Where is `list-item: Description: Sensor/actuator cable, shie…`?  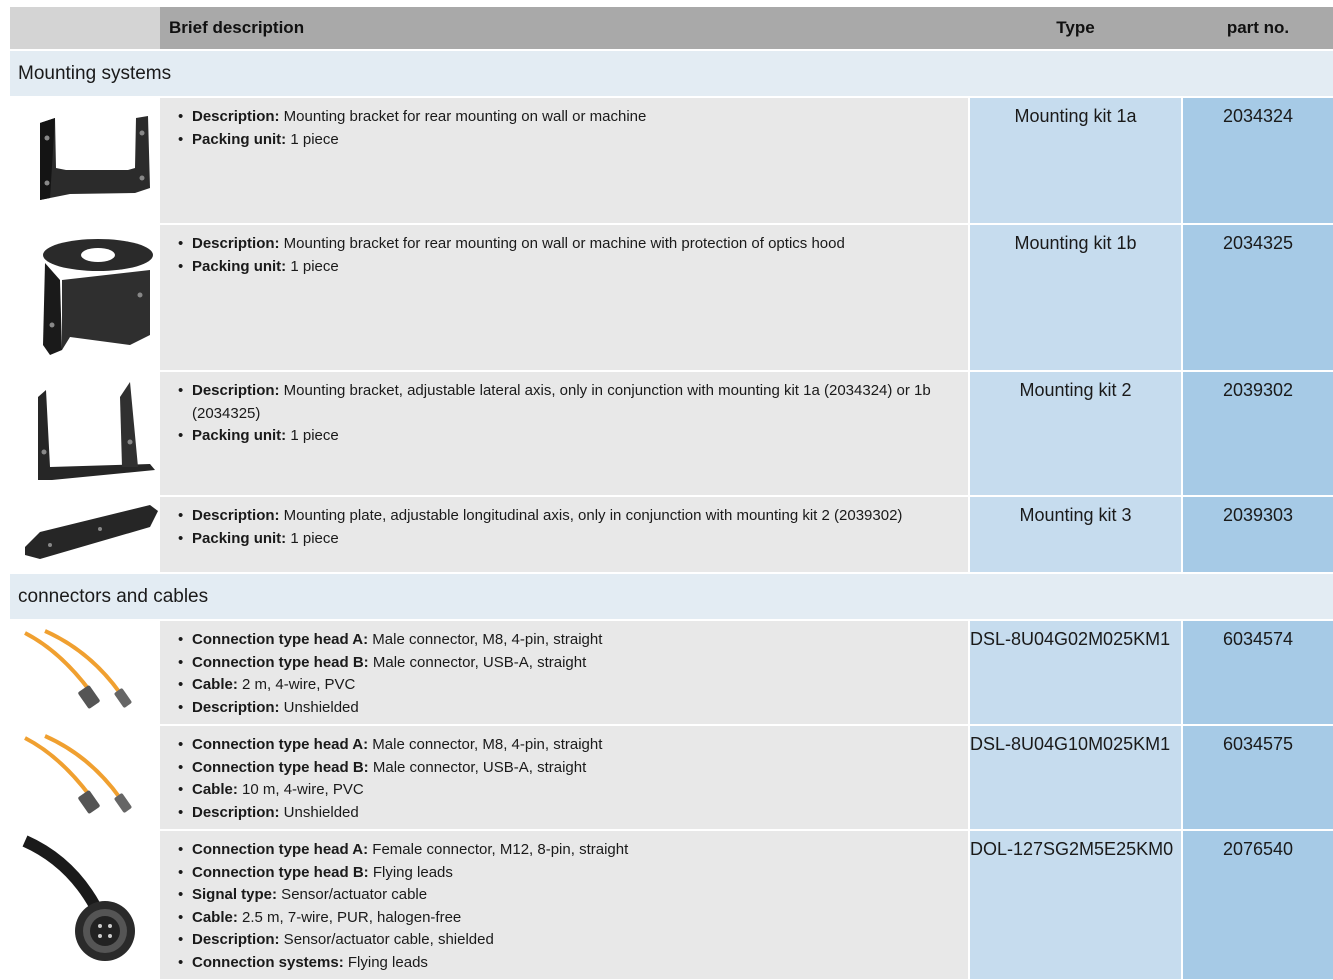 list-item: Description: Sensor/actuator cable, shie… is located at coordinates (568, 940).